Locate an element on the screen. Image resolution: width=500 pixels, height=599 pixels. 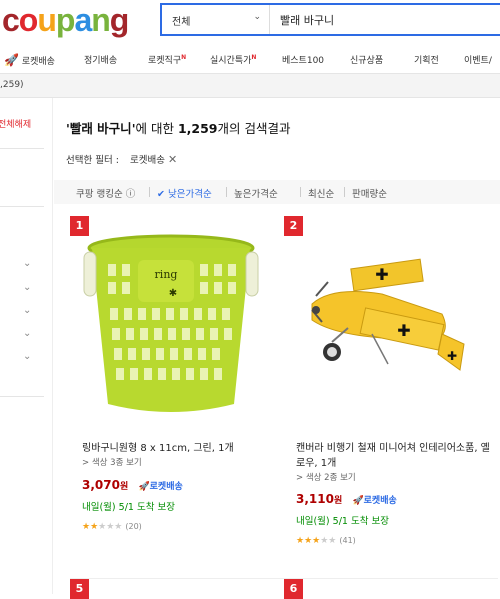
nav-item-subscription: 정기배송 is located at coordinates (100, 59).